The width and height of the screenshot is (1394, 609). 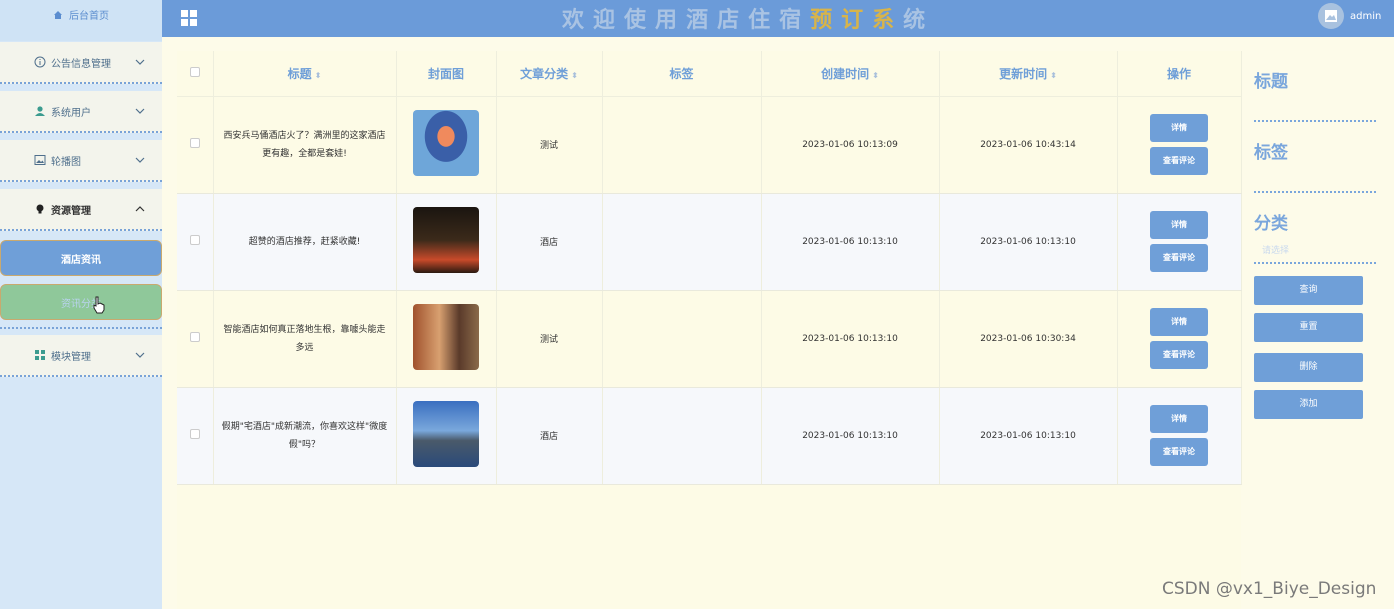 What do you see at coordinates (195, 74) in the screenshot?
I see `select-all-checkbox` at bounding box center [195, 74].